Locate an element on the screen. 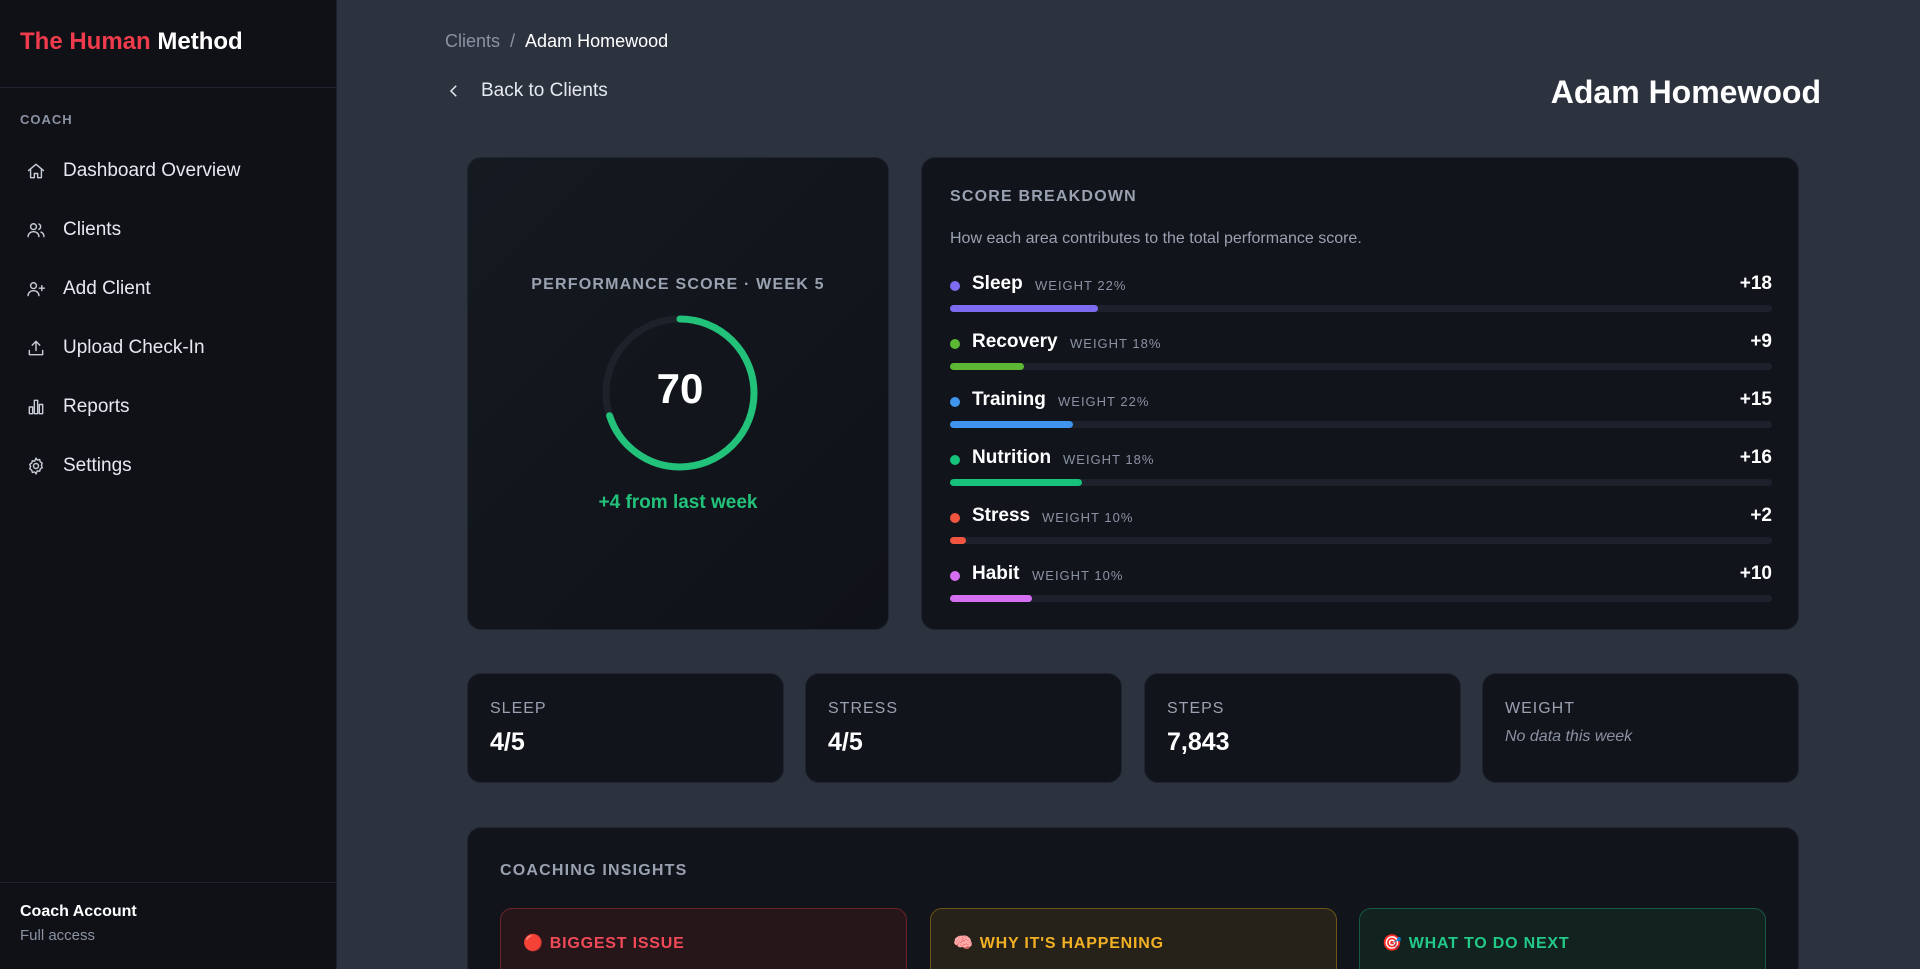 Image resolution: width=1920 pixels, height=969 pixels. insight-why-happening: 🧠 WHY IT'S HAPPENING is located at coordinates (1133, 938).